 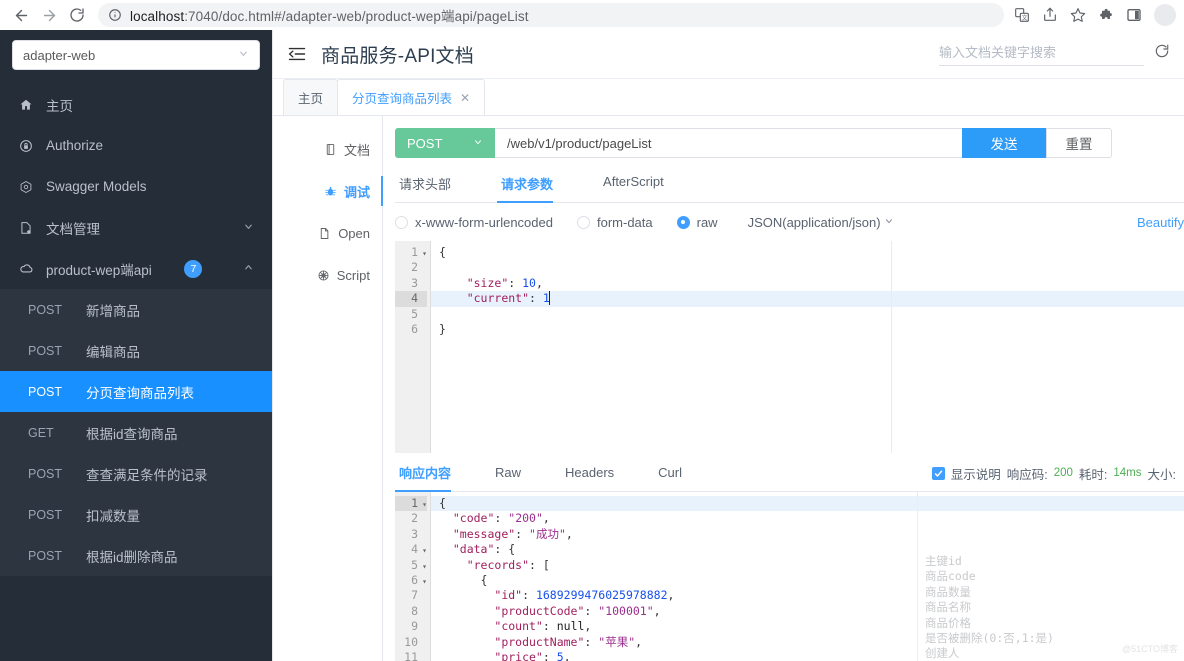 I want to click on response-tab-body: 响应内容, so click(x=433, y=477).